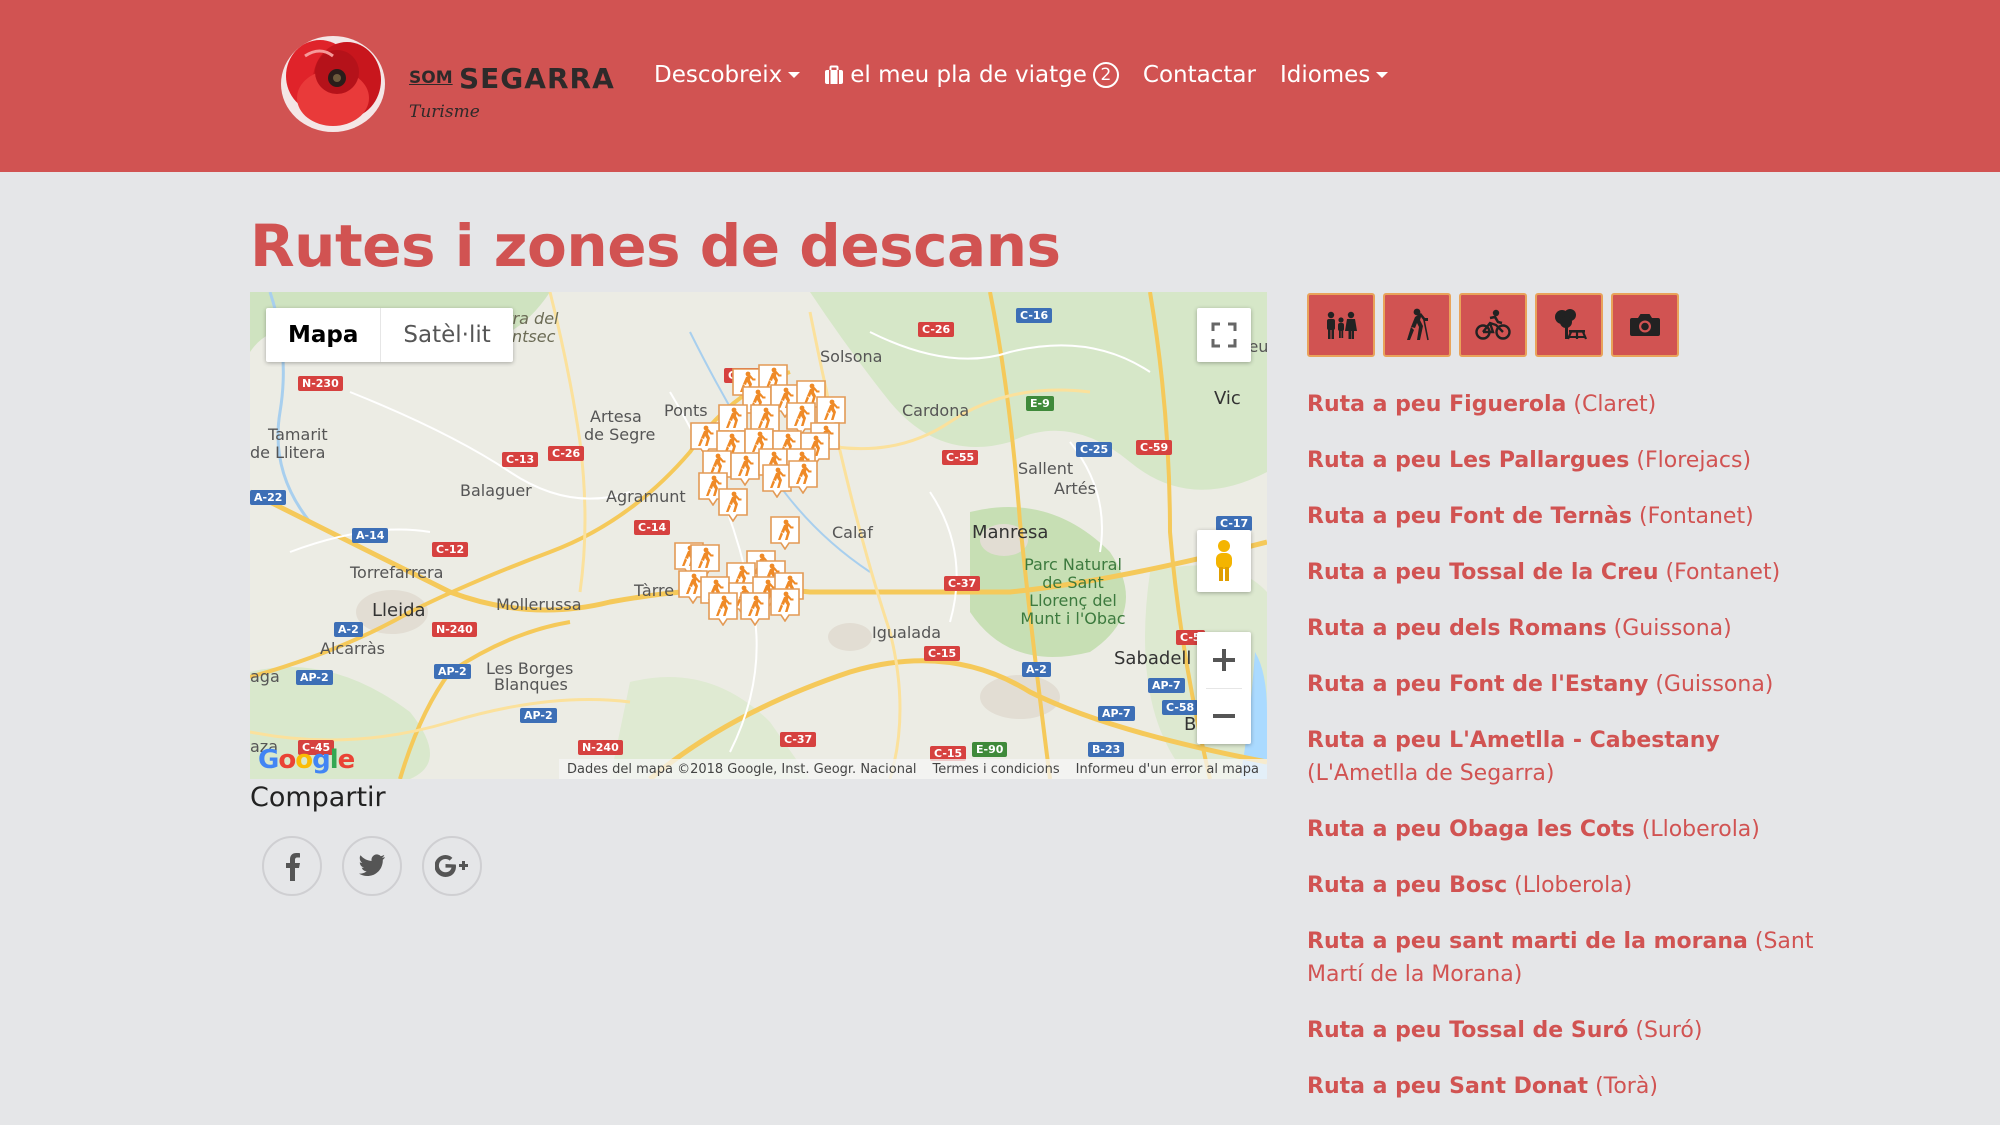 The height and width of the screenshot is (1125, 2000). Describe the element at coordinates (1513, 740) in the screenshot. I see `route-link: Ruta a peu L'Ametlla - Cabestany` at that location.